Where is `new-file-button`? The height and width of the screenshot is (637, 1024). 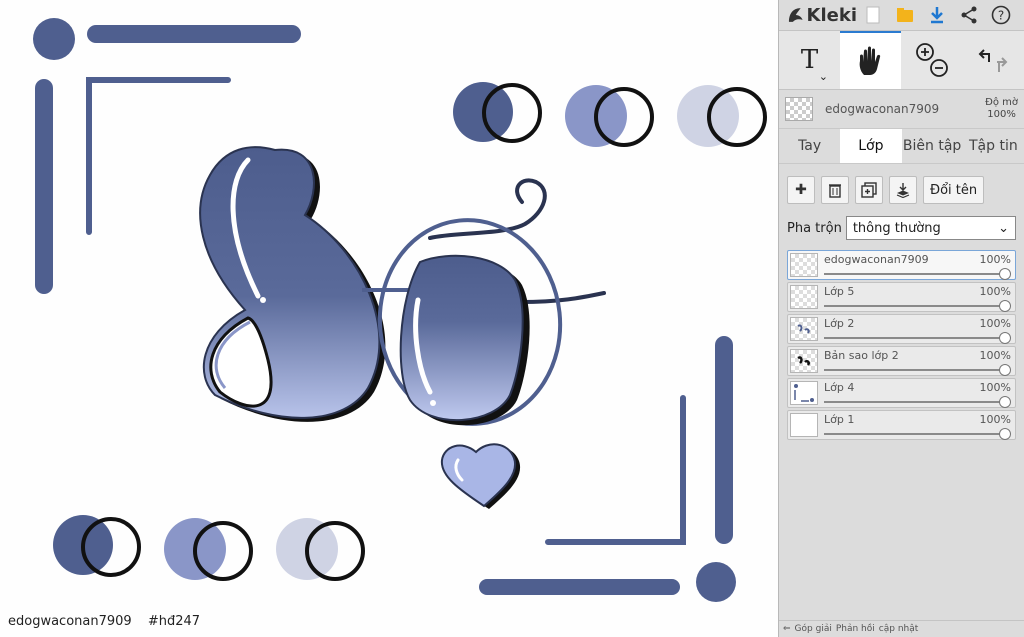 new-file-button is located at coordinates (873, 15).